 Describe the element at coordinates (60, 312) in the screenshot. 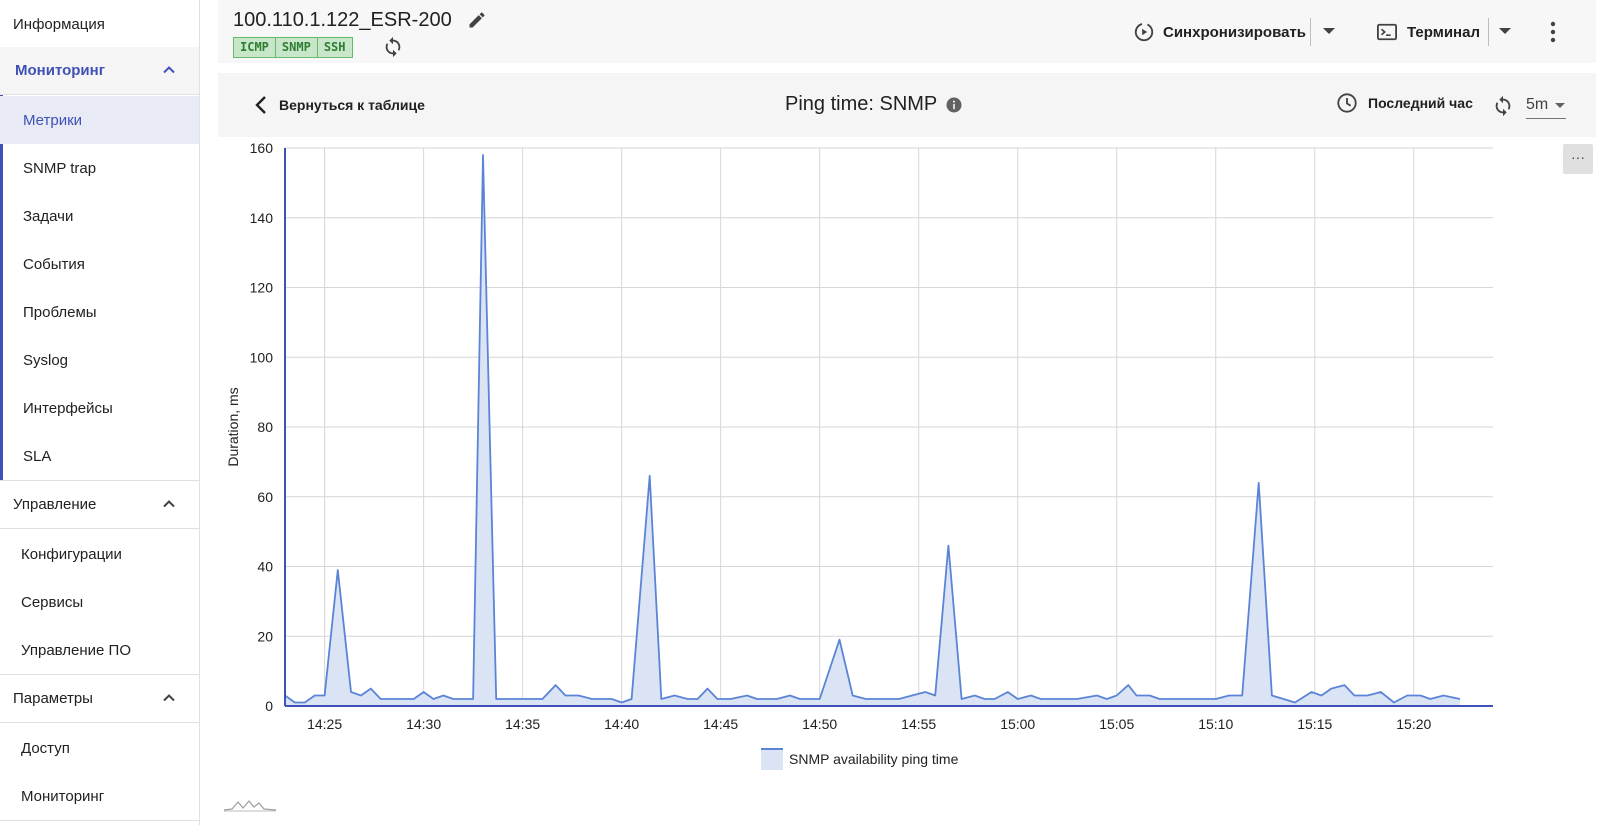

I see `sidebar-item-label: Проблемы` at that location.